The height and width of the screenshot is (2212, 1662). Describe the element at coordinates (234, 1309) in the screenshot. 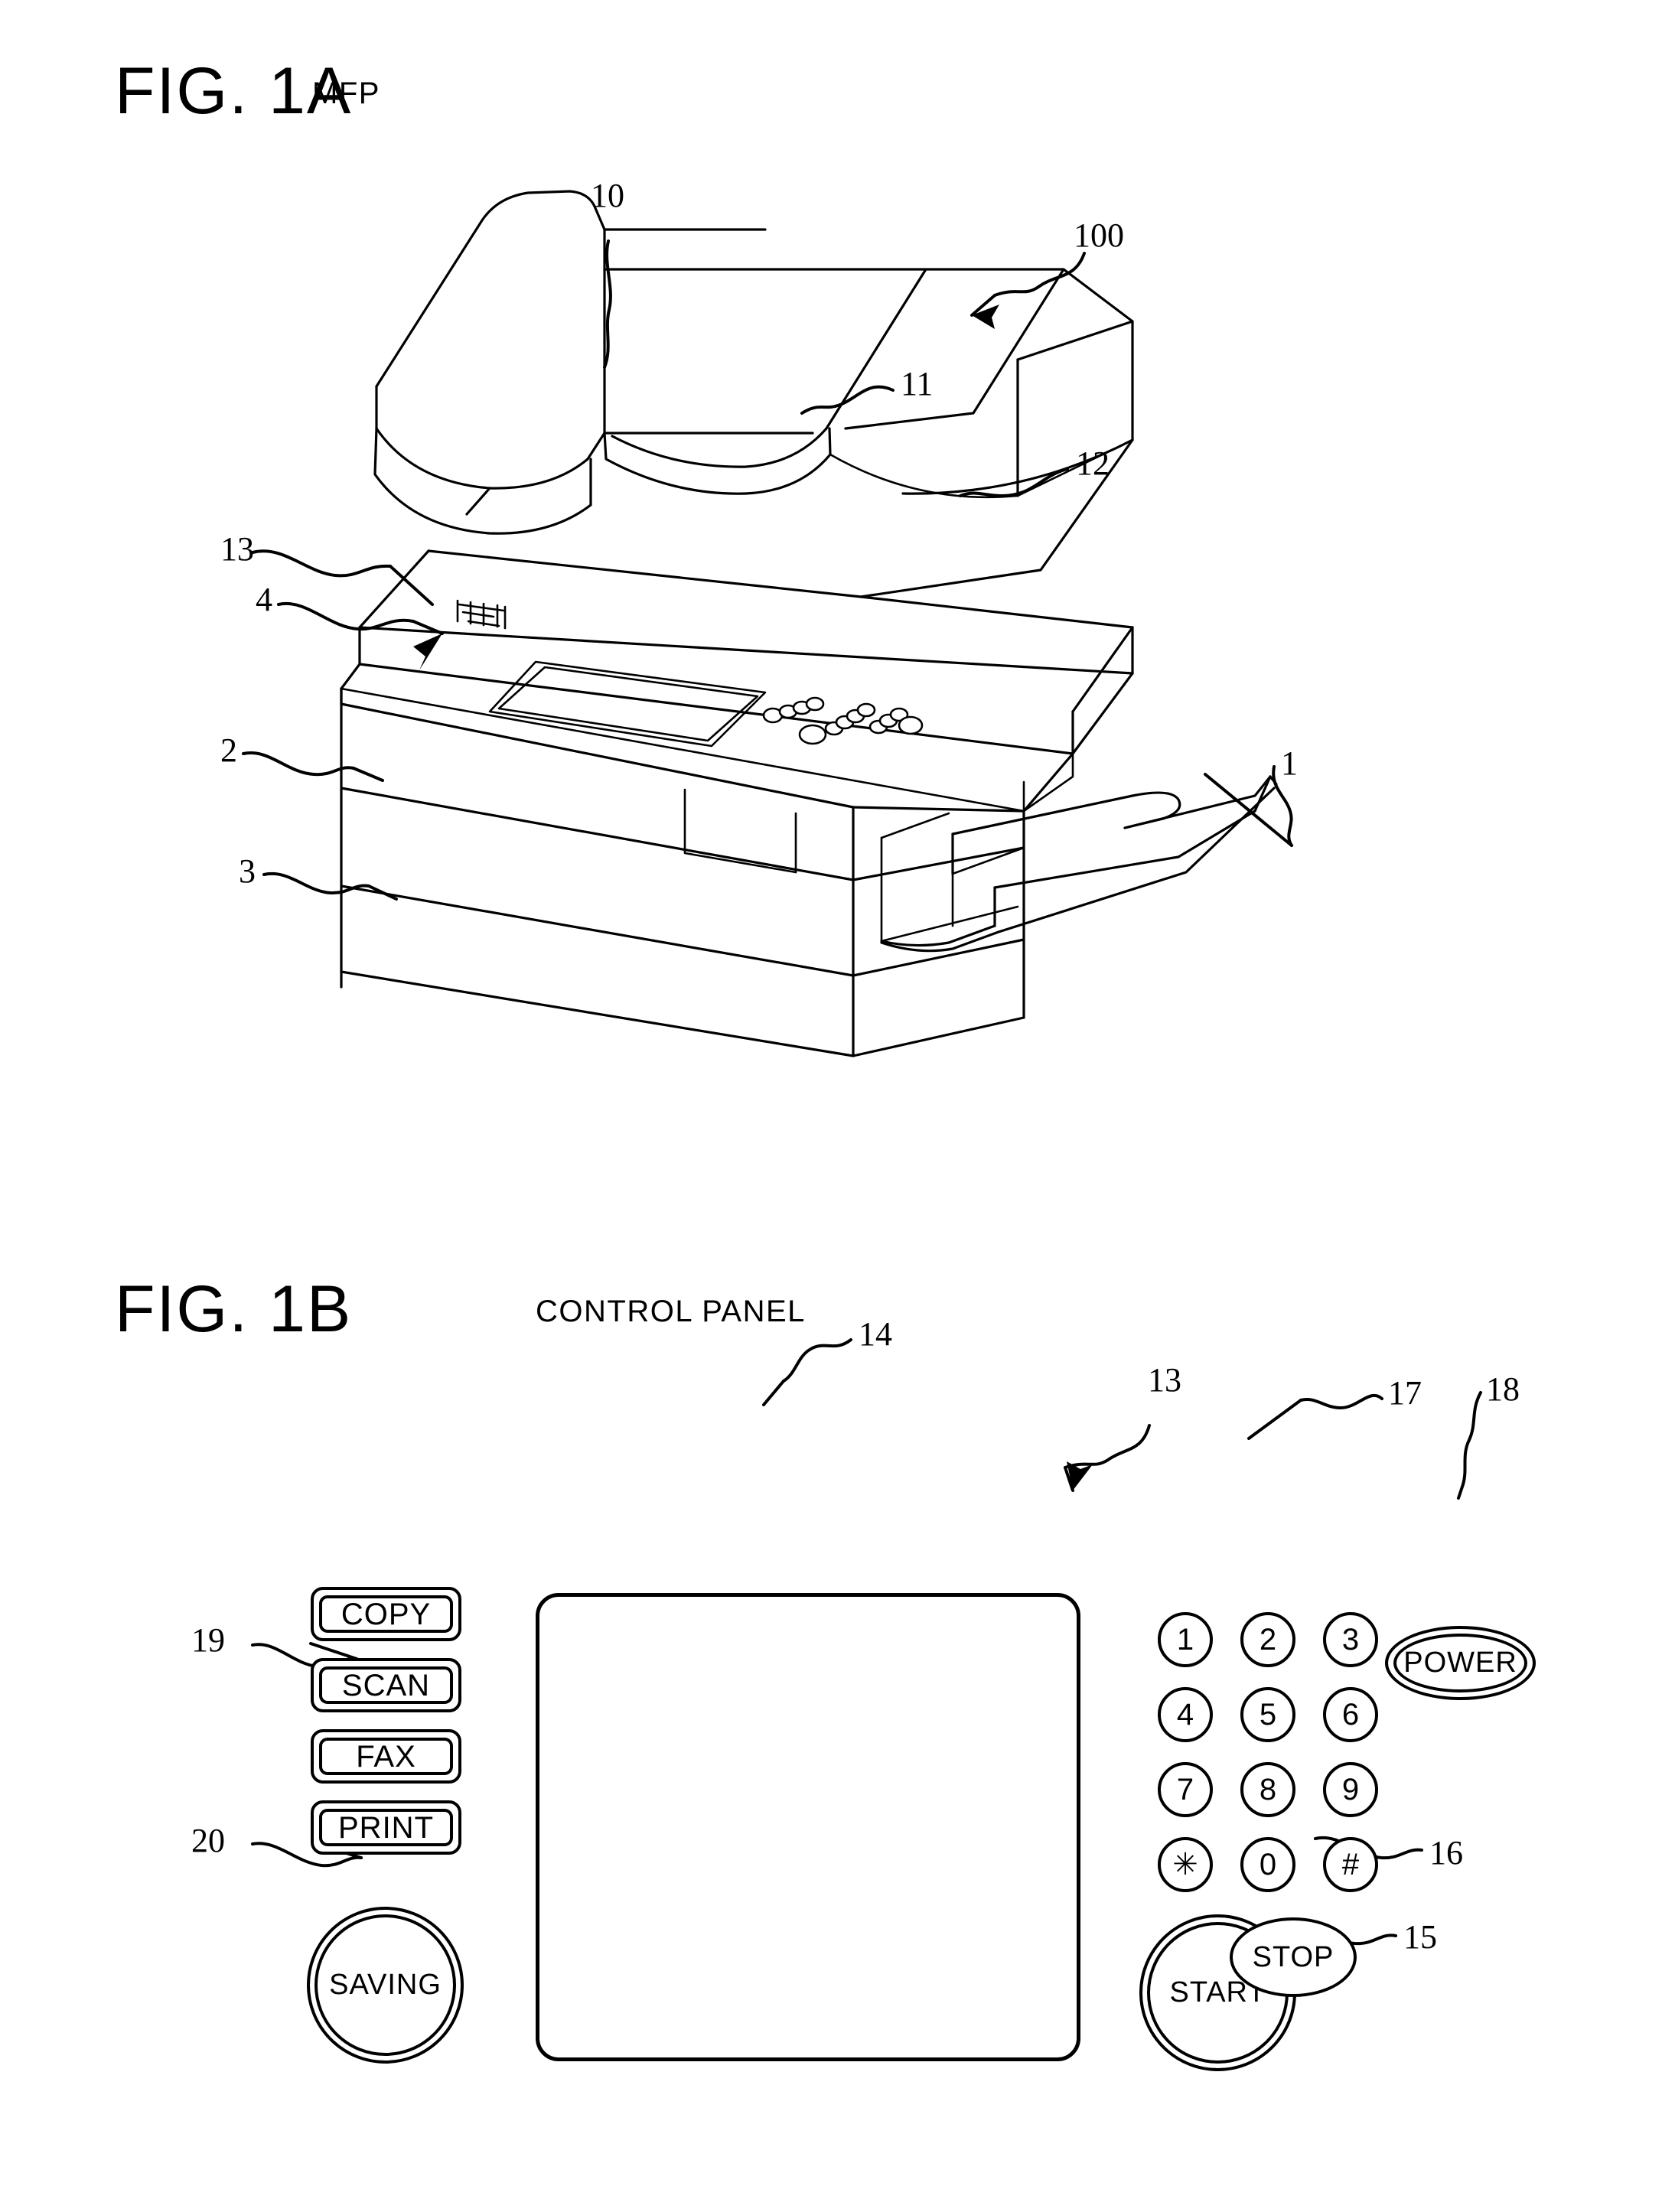

I see `fig-1b-heading: FIG. 1B` at that location.